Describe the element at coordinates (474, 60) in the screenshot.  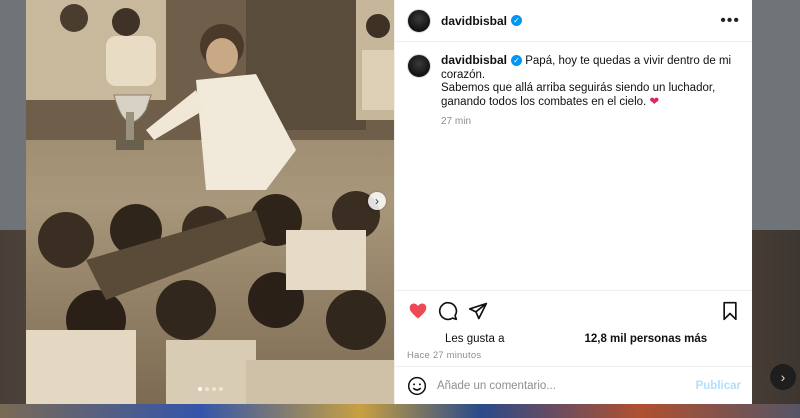
I see `caption-username: davidbisbal` at that location.